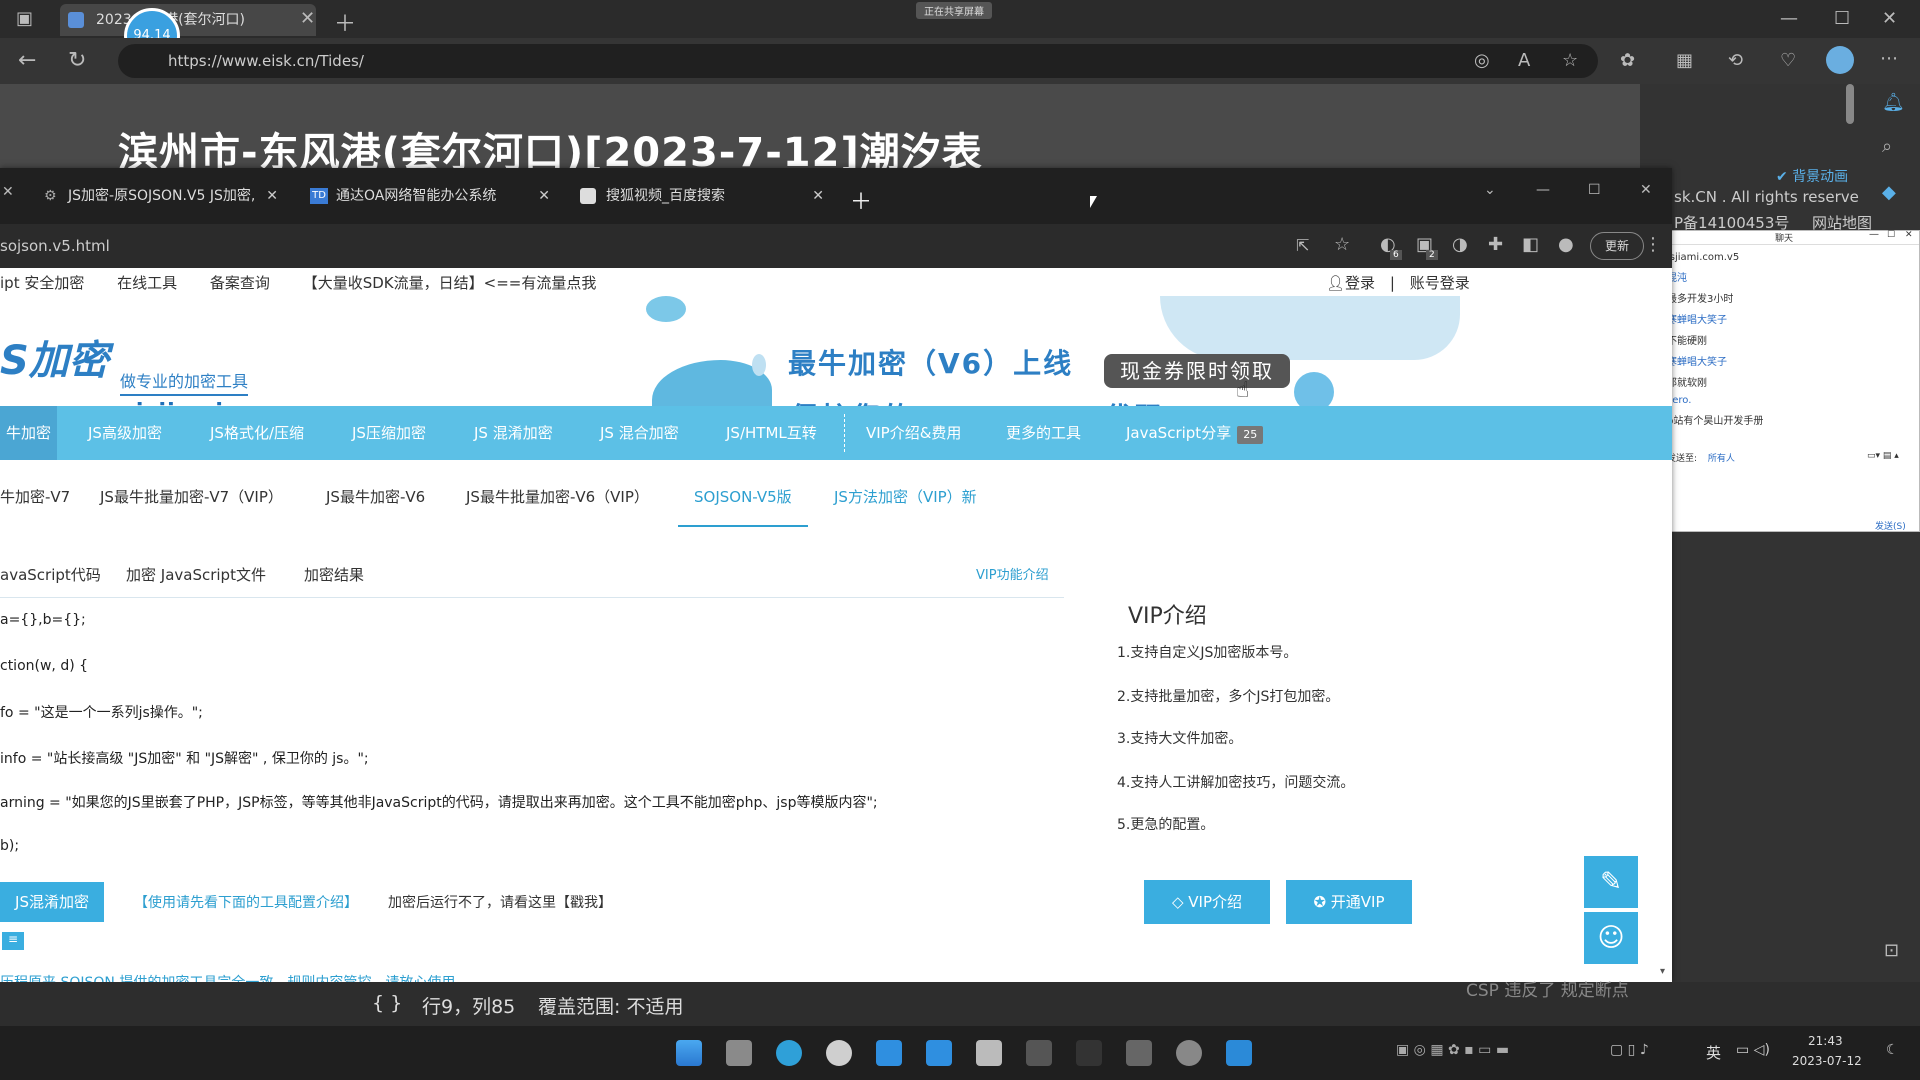  I want to click on bg-animation-checkbox: ✔ 背景动画, so click(1812, 176).